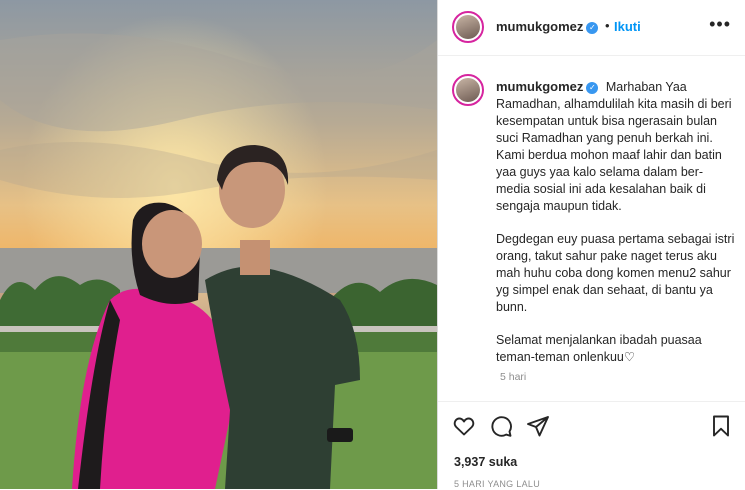 The width and height of the screenshot is (745, 490). Describe the element at coordinates (540, 86) in the screenshot. I see `caption-username: mumukgomez` at that location.